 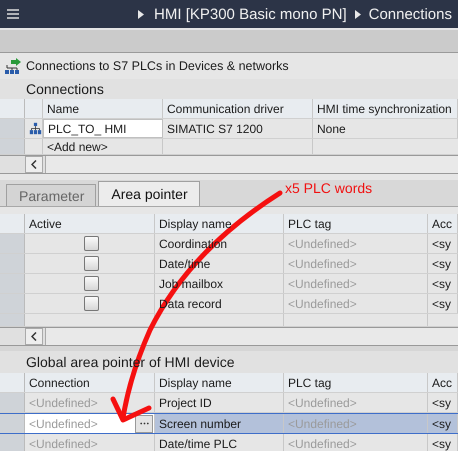 What do you see at coordinates (103, 146) in the screenshot?
I see `add-new-entry: <Add new>` at bounding box center [103, 146].